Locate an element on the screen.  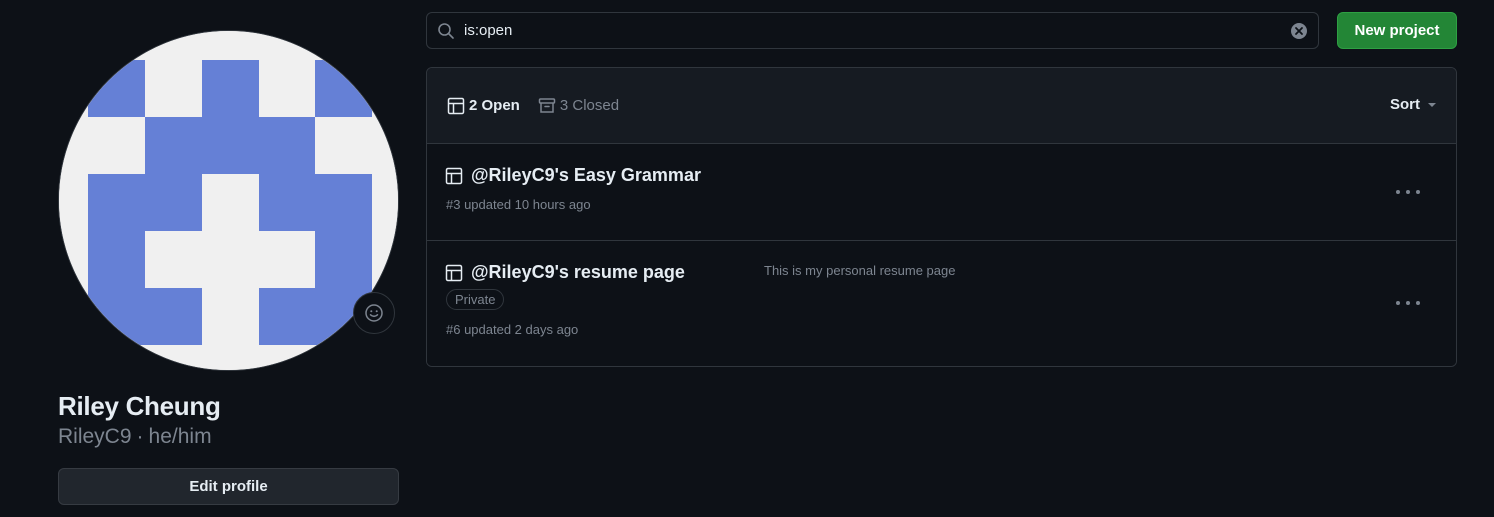
project-description: This is my personal resume page is located at coordinates (860, 270).